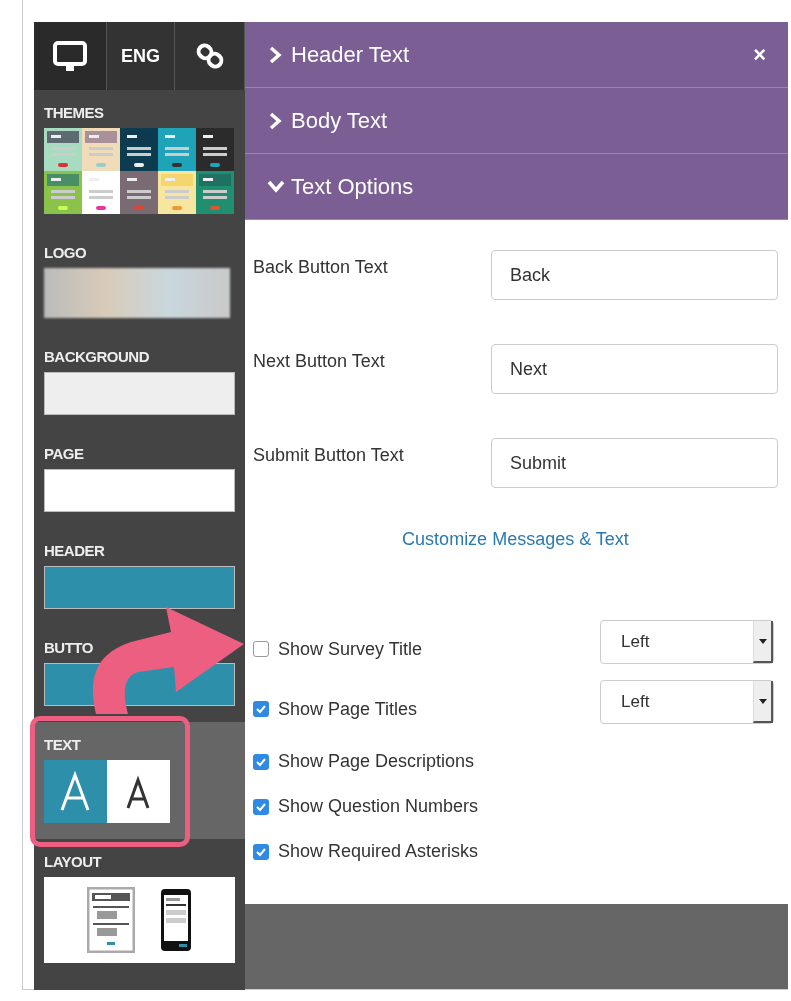 The image size is (791, 1001). I want to click on field-label: Back Button Text, so click(321, 267).